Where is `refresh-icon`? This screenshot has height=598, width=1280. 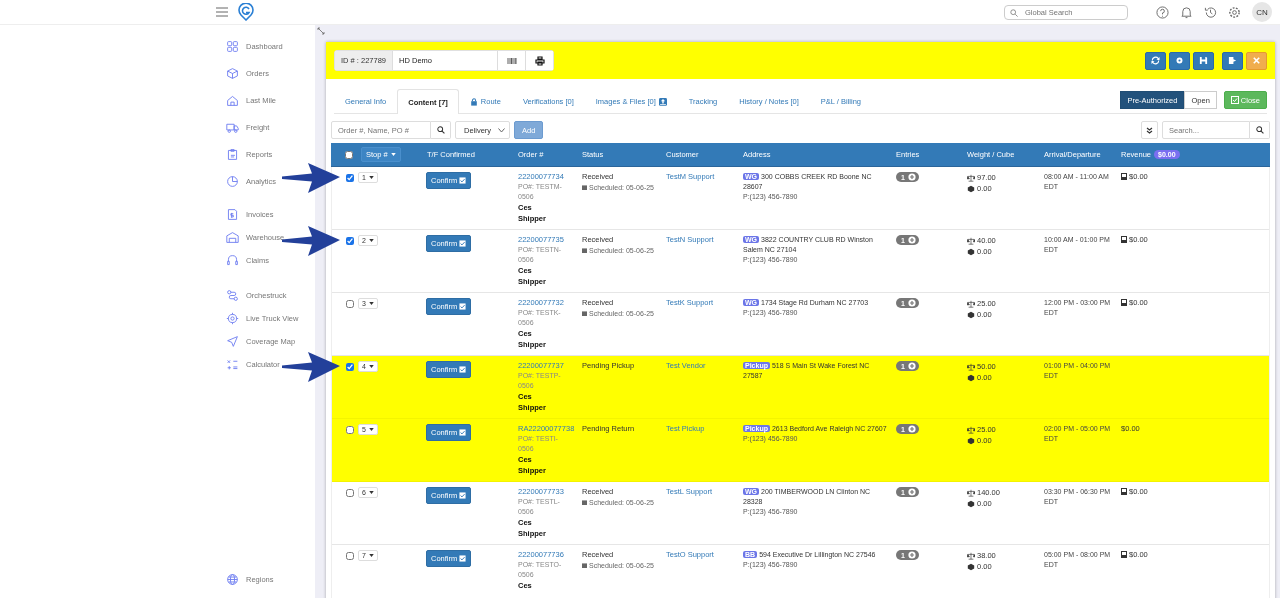 refresh-icon is located at coordinates (1155, 60).